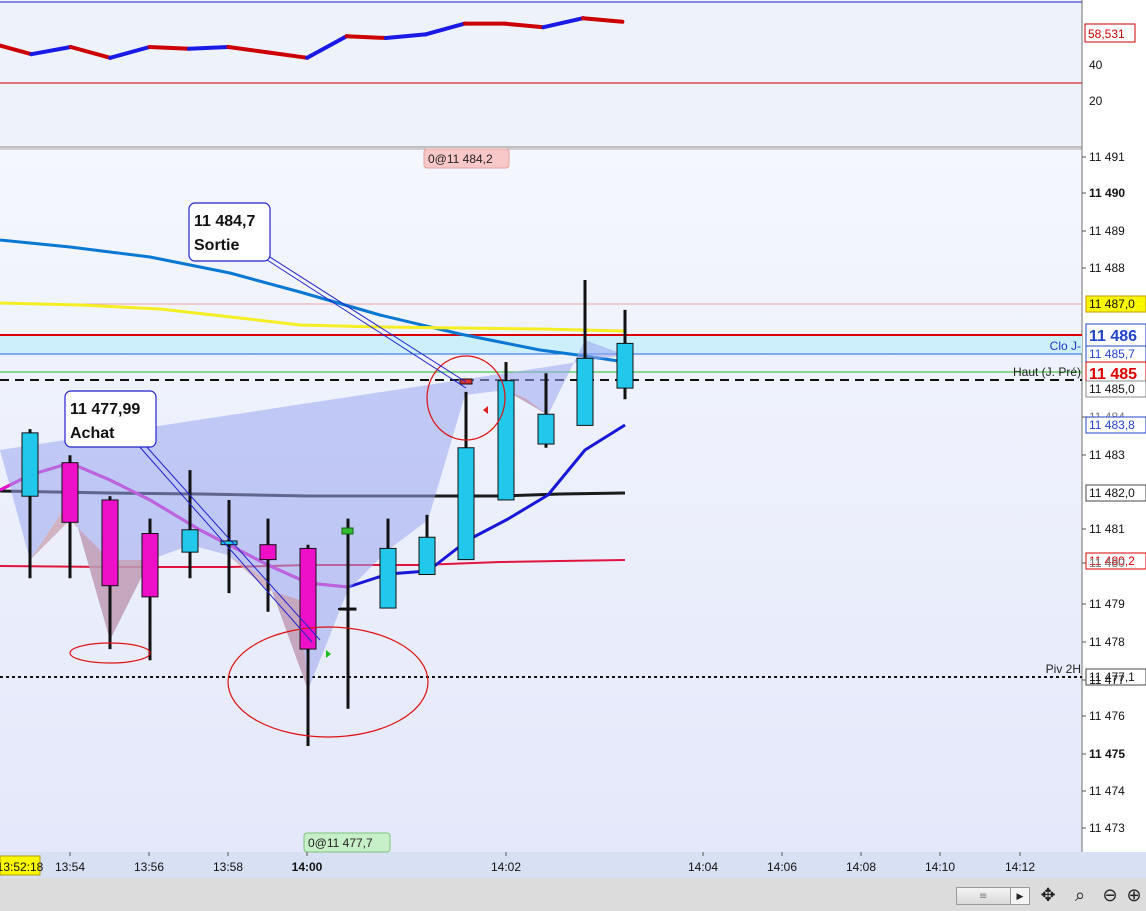 This screenshot has height=911, width=1146. I want to click on price-axis-label: 11 474, so click(1107, 791).